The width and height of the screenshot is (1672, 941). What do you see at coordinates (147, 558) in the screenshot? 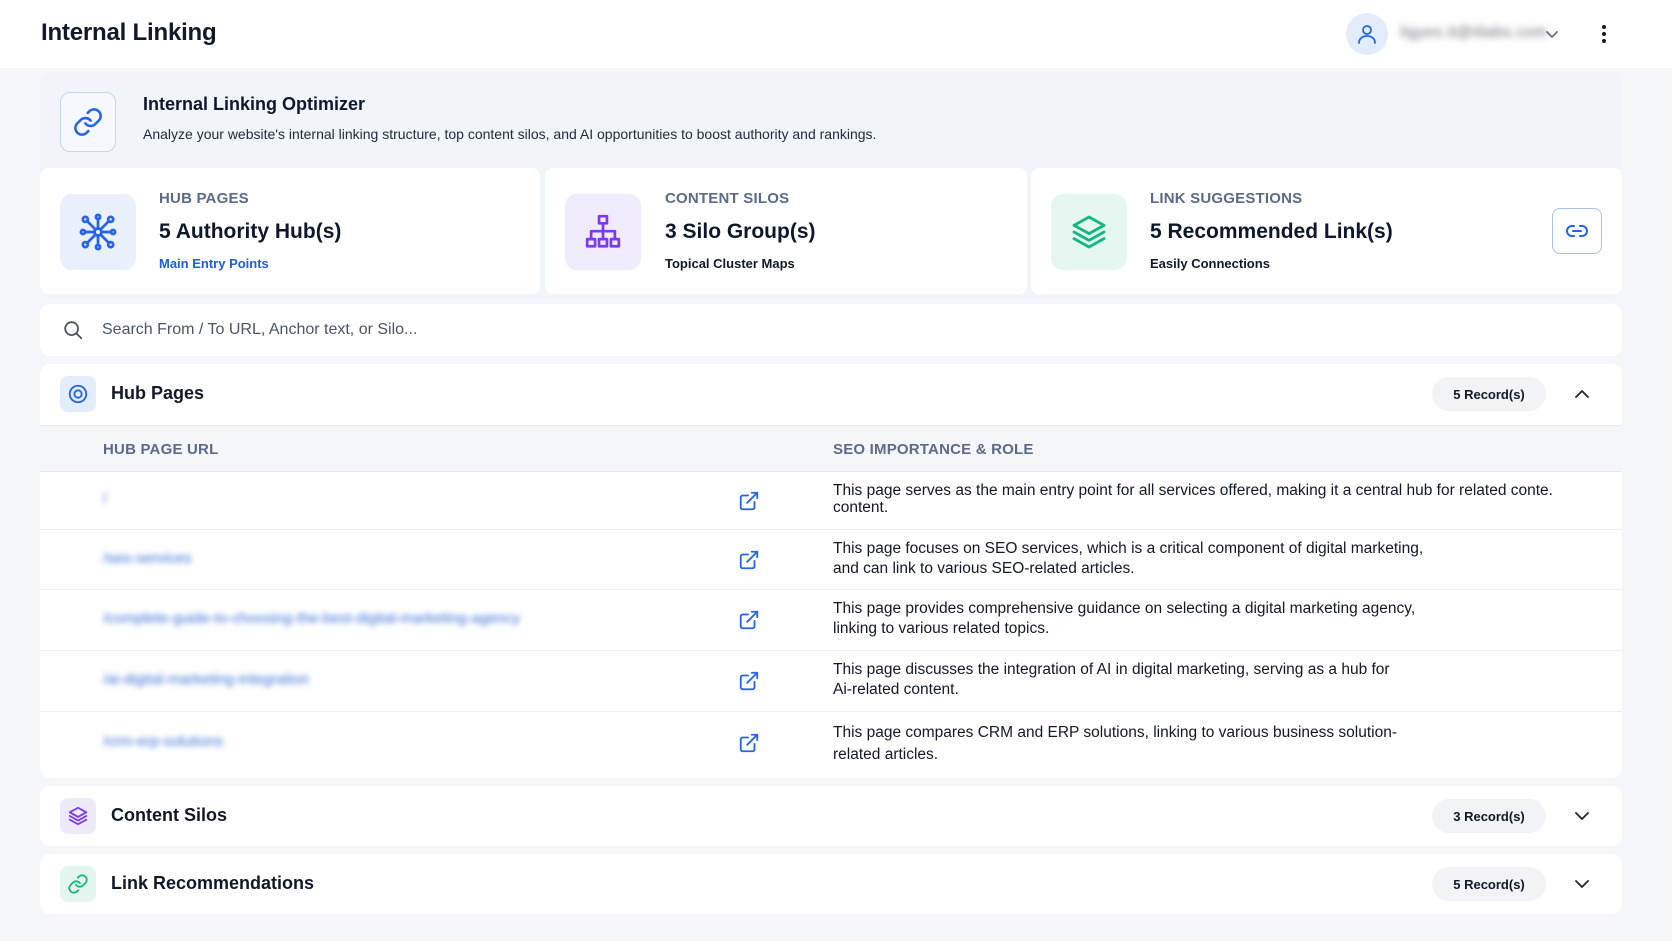
I see `hub-page-url: /seo-services` at bounding box center [147, 558].